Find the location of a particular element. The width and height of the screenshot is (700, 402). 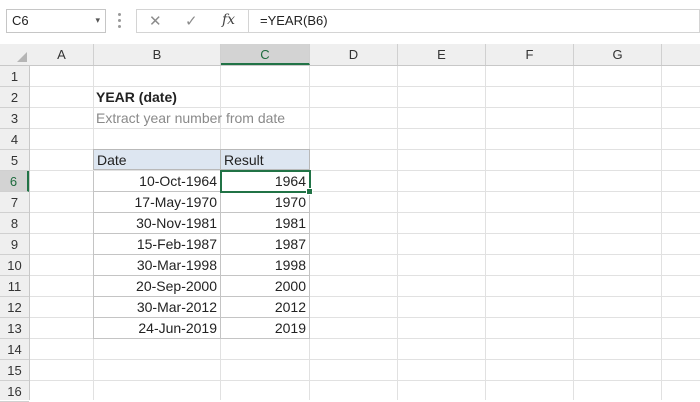

formula-bar-splitter is located at coordinates (120, 21).